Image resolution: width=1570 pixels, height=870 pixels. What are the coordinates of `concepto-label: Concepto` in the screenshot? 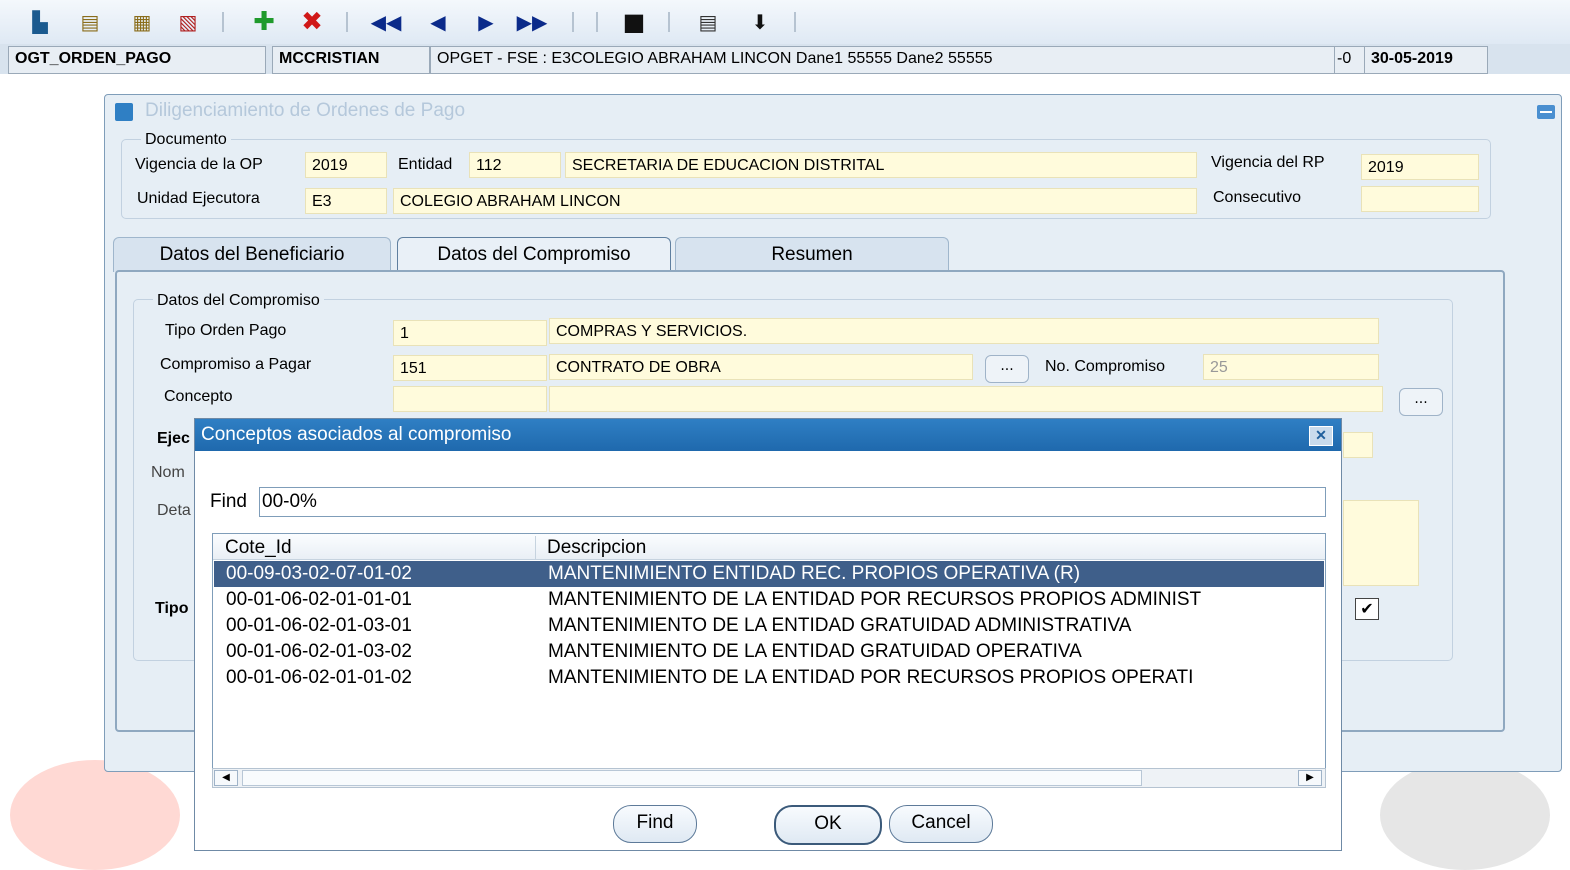 It's located at (198, 396).